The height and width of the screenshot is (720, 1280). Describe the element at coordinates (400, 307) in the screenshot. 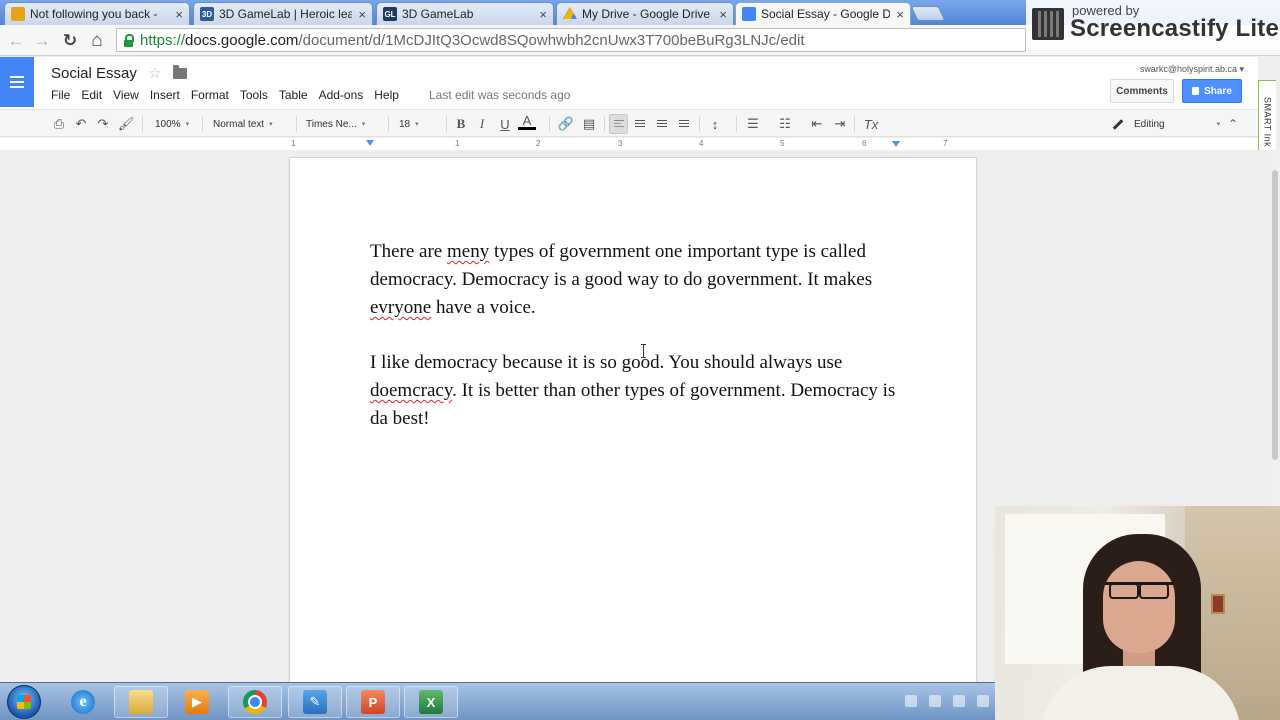

I see `misspelled-word: evryone` at that location.